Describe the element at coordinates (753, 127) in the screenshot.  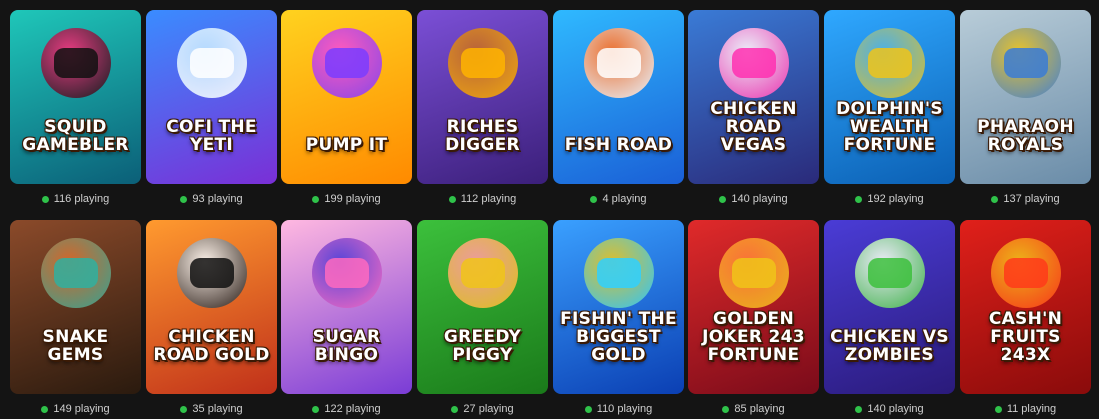
I see `game-title: CHICKEN ROAD Vegas` at that location.